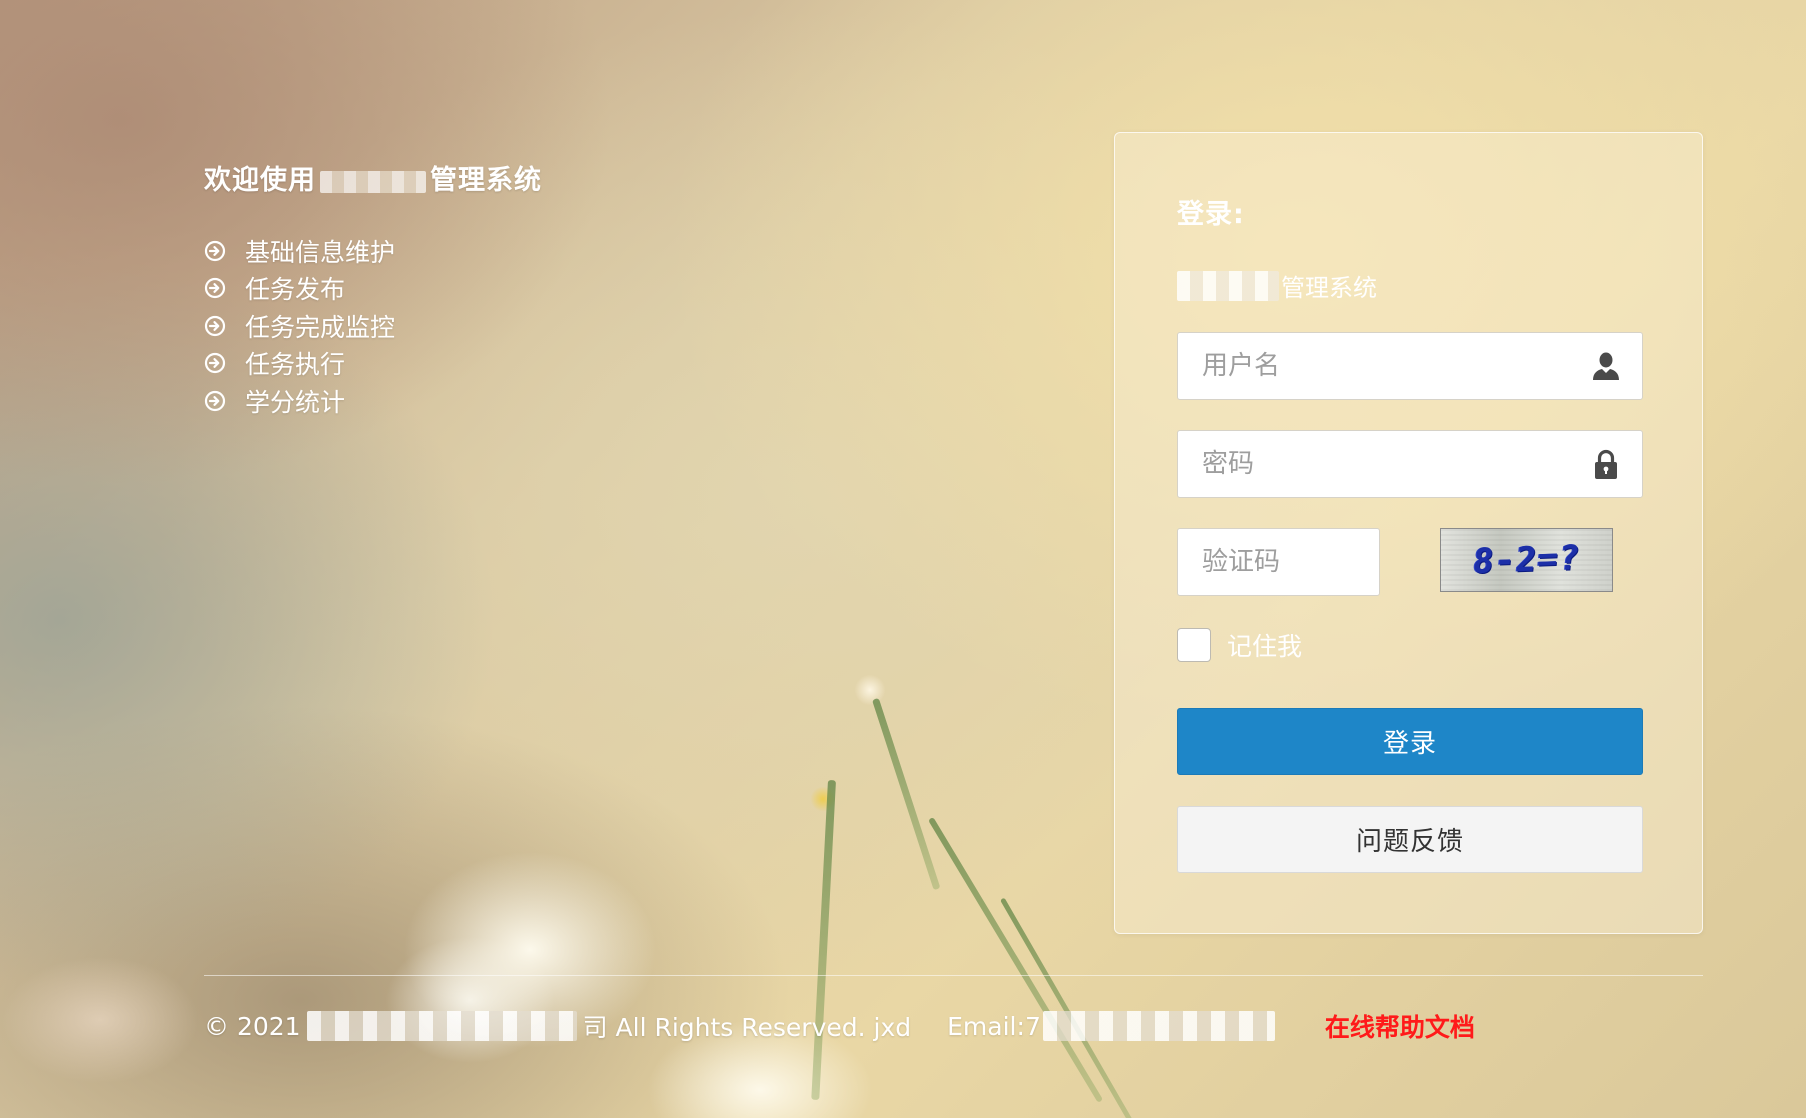  I want to click on redacted-email, so click(1158, 1026).